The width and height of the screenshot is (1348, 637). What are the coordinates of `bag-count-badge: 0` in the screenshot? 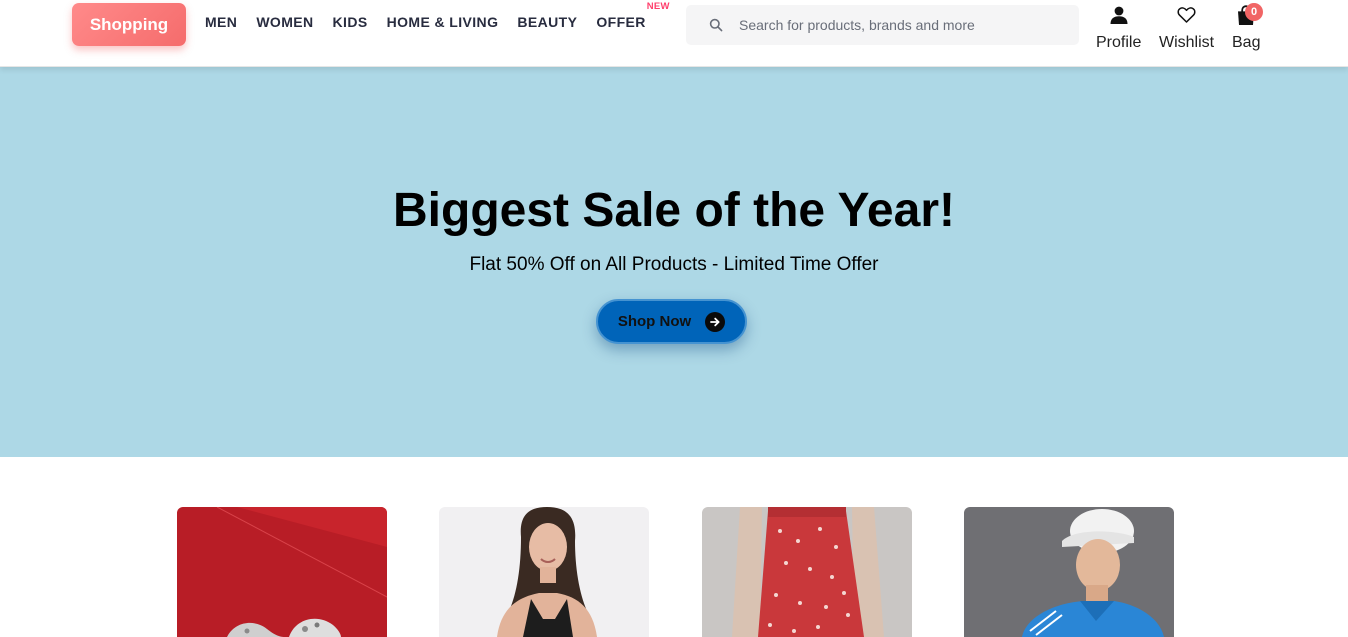 It's located at (1254, 12).